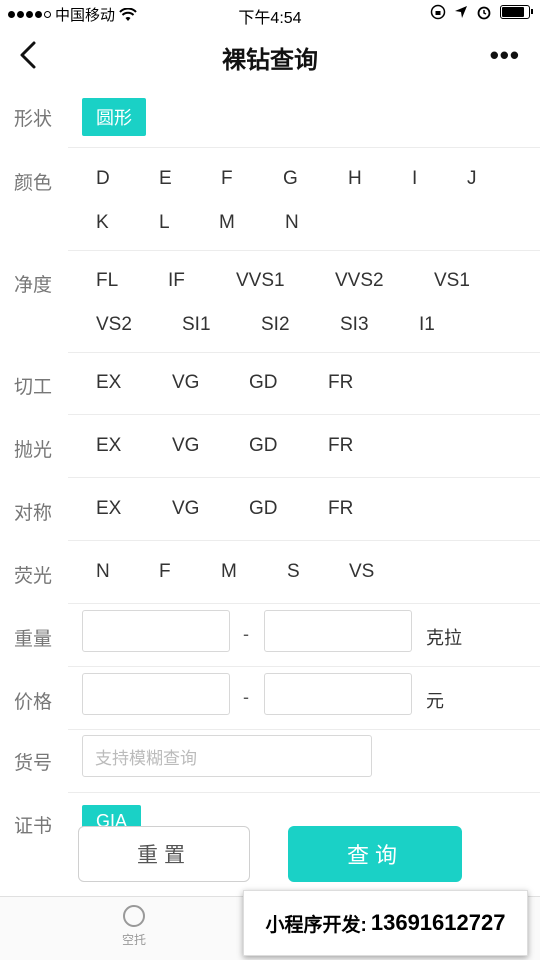  What do you see at coordinates (108, 446) in the screenshot?
I see `polish-option: EX` at bounding box center [108, 446].